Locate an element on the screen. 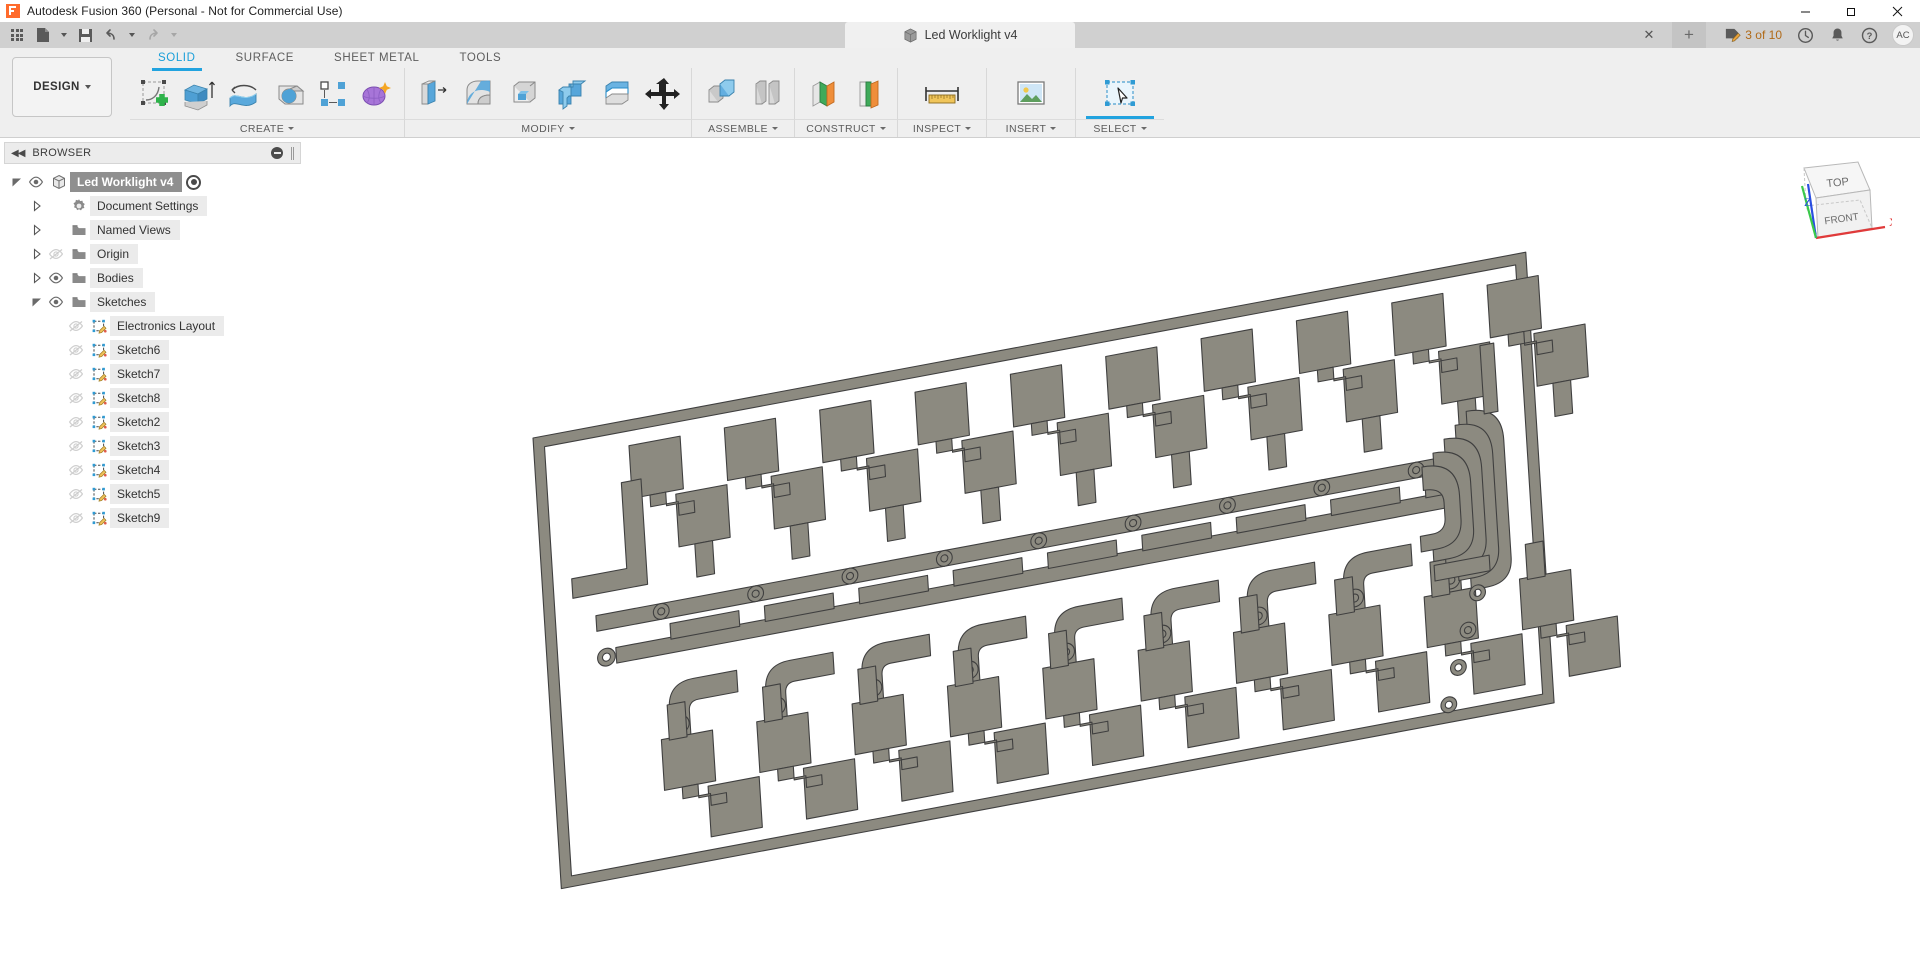 This screenshot has height=961, width=1920. tree-item-origin: Origin is located at coordinates (152, 254).